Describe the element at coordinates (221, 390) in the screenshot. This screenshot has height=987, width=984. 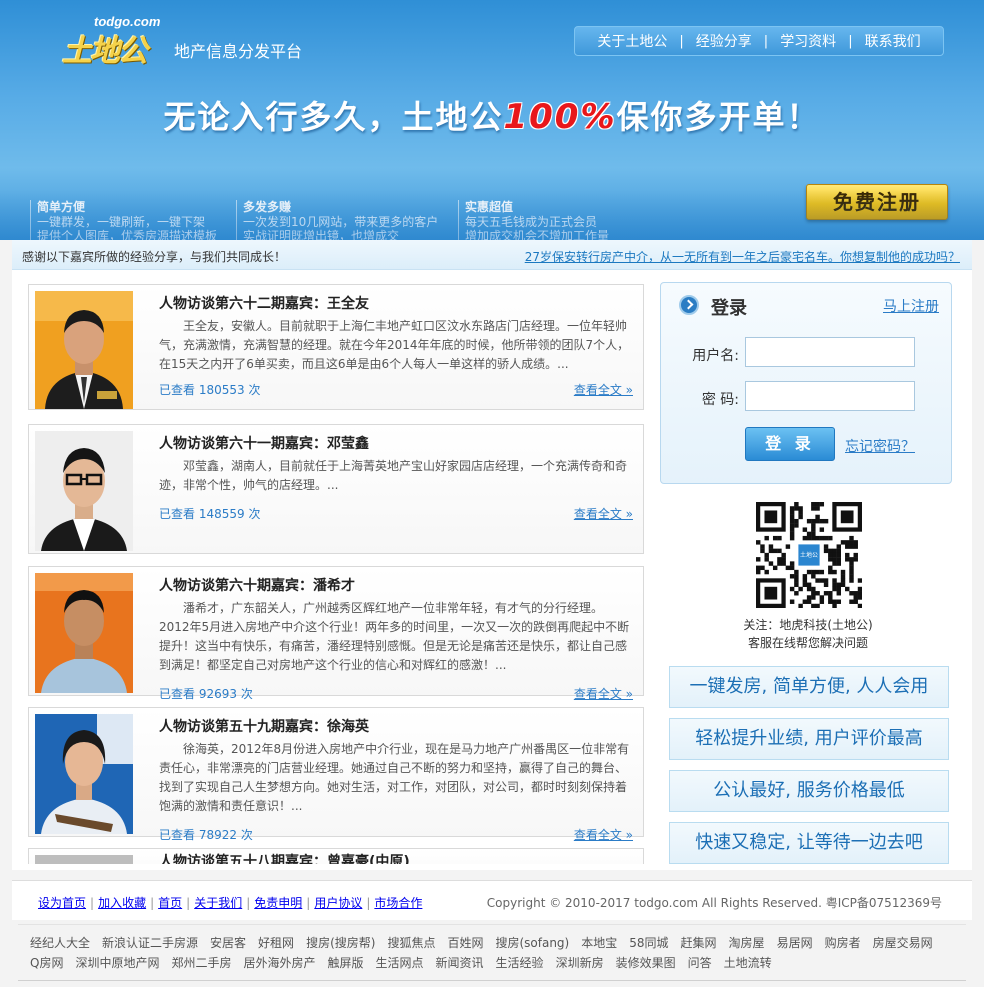
I see `view-count-value: 180553` at that location.